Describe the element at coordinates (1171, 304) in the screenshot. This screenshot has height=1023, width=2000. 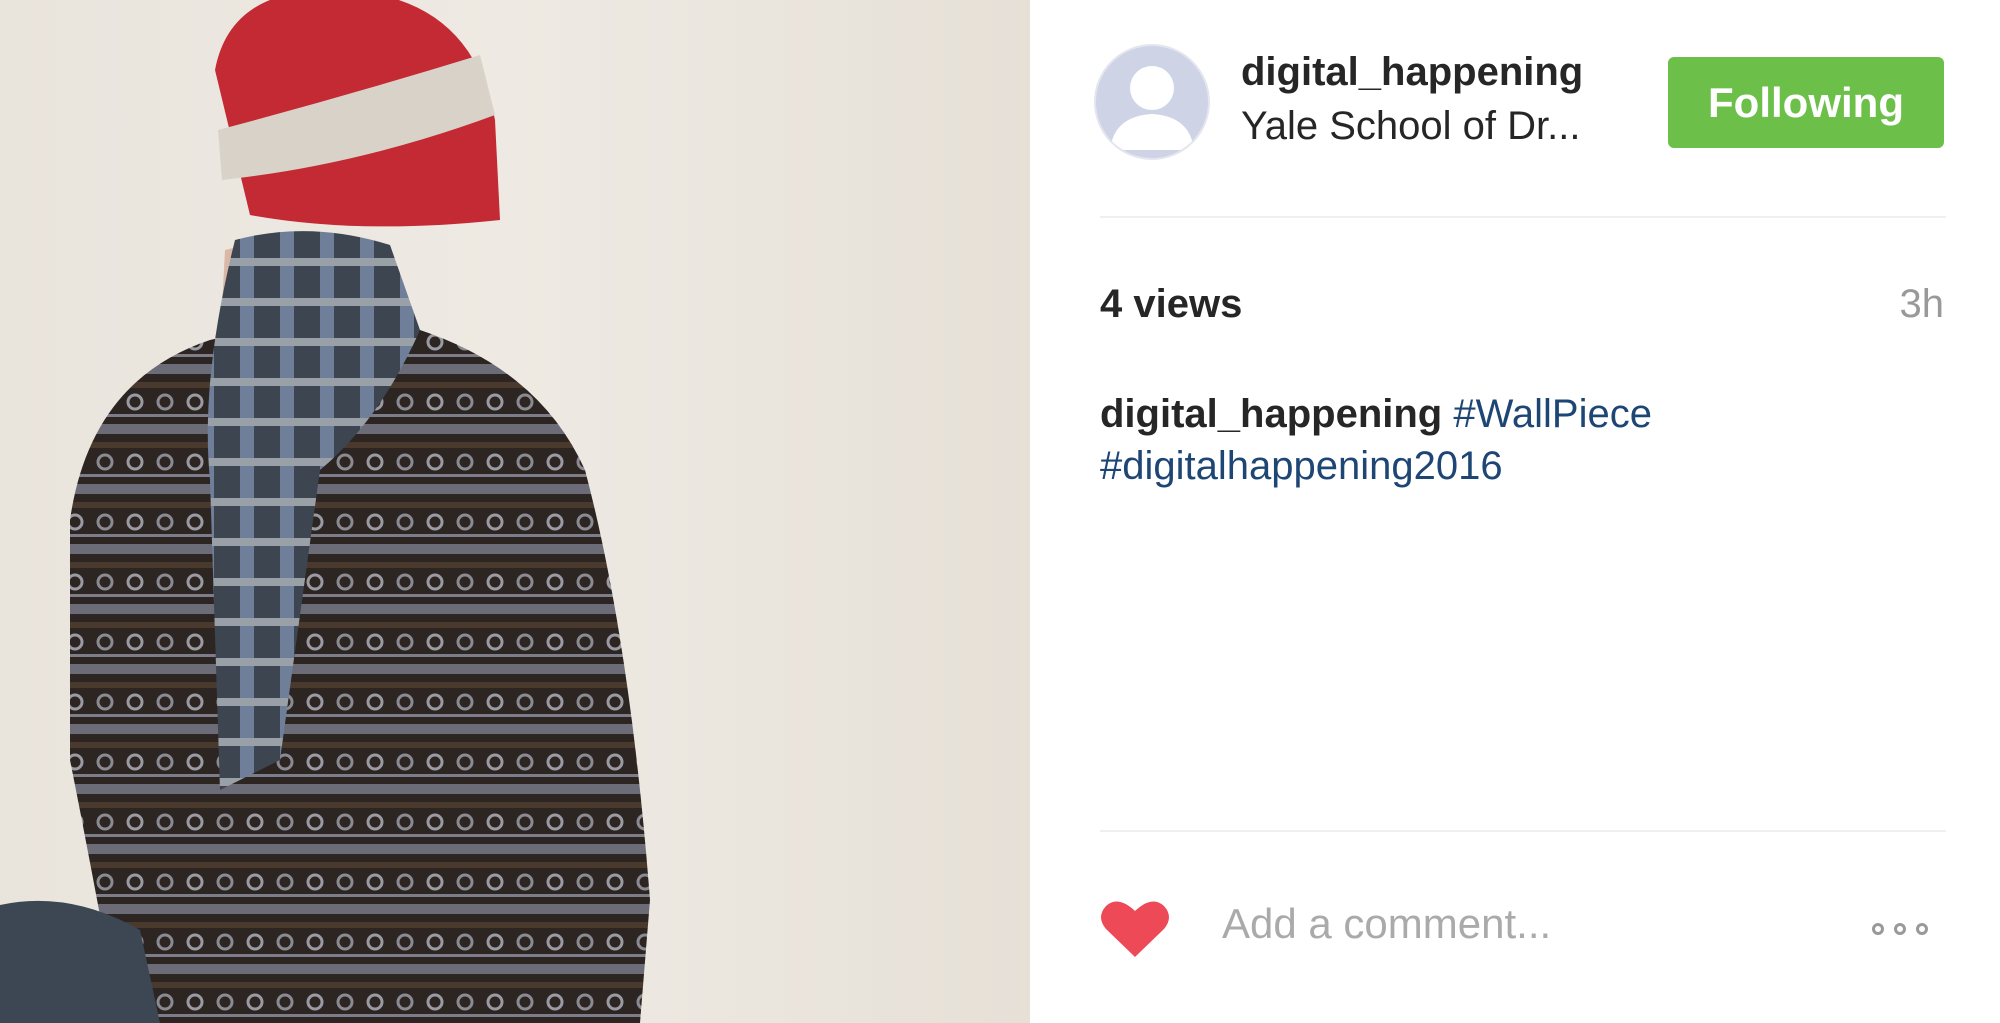
I see `view-count: 4 views` at that location.